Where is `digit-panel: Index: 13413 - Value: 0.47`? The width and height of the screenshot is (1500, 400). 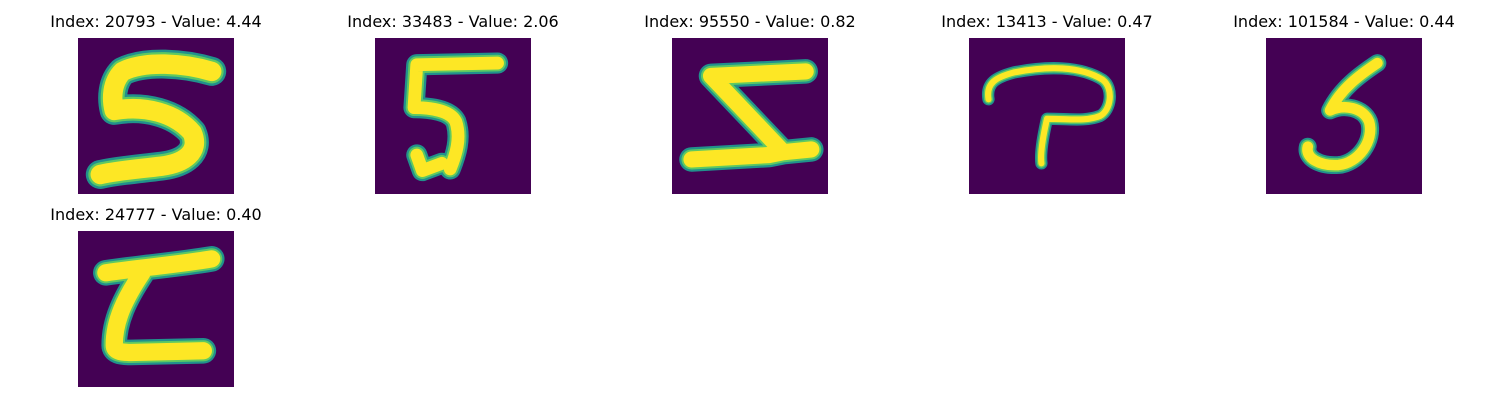 digit-panel: Index: 13413 - Value: 0.47 is located at coordinates (1047, 106).